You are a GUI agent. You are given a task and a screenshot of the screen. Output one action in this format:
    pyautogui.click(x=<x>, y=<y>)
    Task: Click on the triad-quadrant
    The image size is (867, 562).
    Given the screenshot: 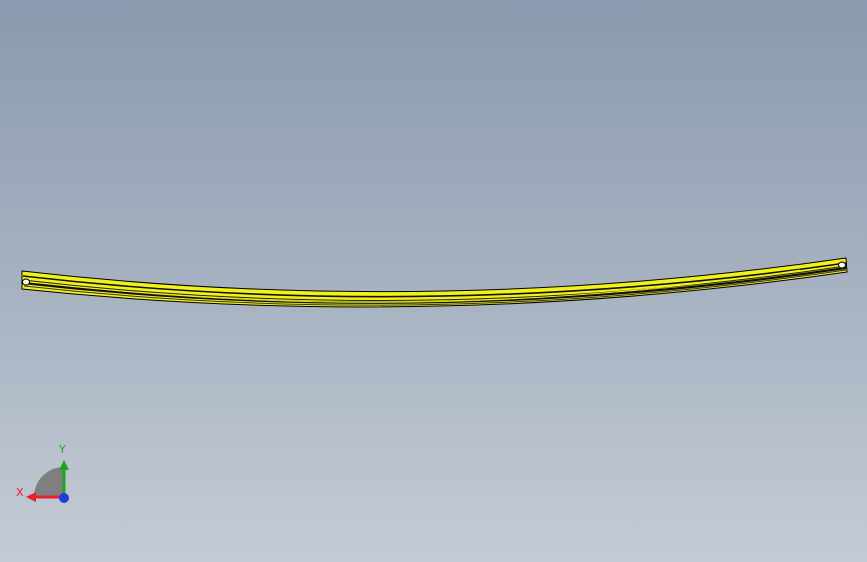 What is the action you would take?
    pyautogui.click(x=49, y=482)
    